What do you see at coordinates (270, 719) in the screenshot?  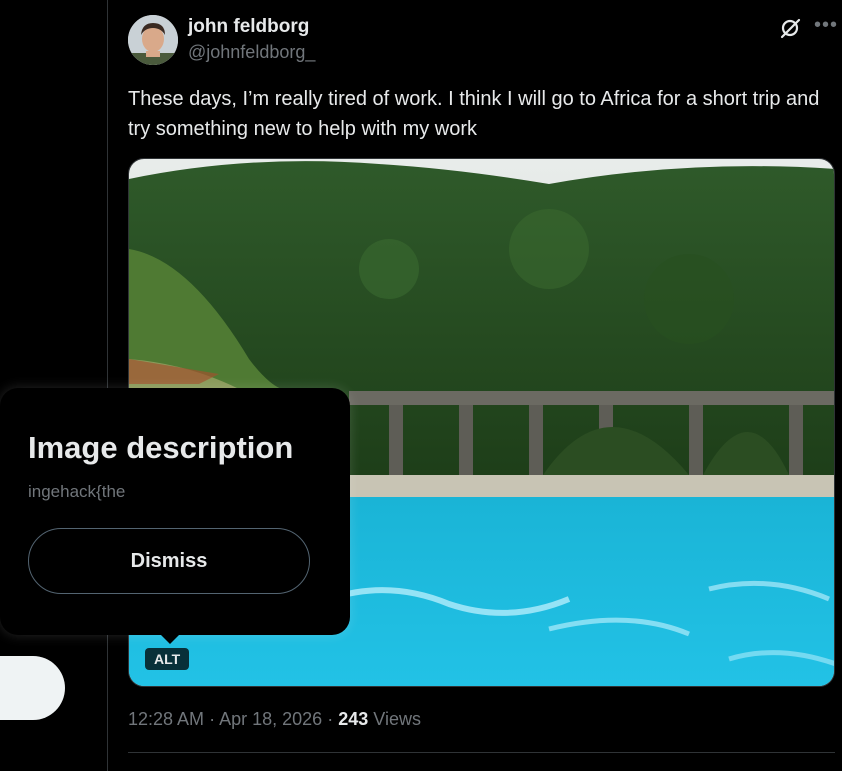 I see `tweet-date: Apr 18, 2026` at bounding box center [270, 719].